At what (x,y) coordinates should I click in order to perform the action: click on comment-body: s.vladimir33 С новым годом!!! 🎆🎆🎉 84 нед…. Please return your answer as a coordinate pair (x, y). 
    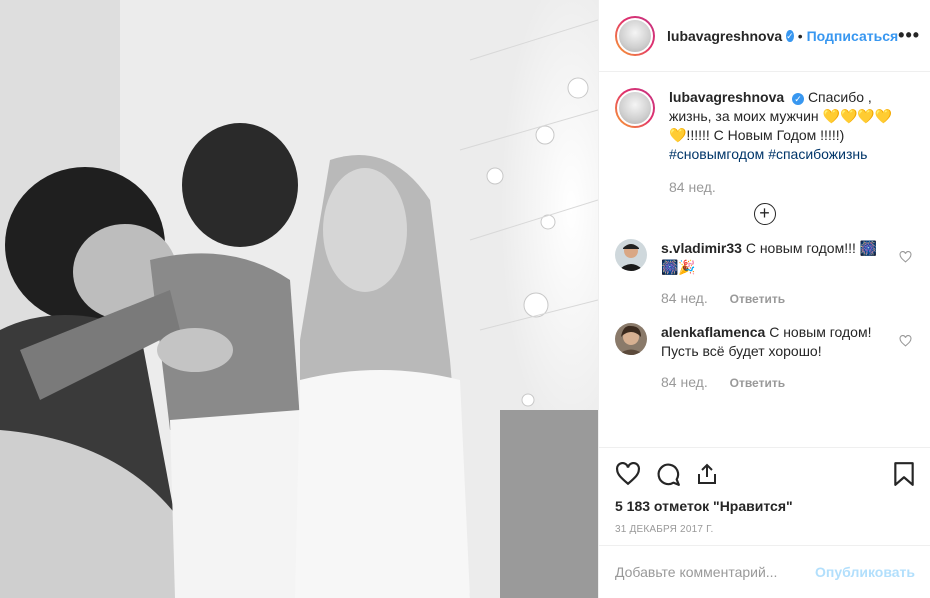
    Looking at the image, I should click on (774, 274).